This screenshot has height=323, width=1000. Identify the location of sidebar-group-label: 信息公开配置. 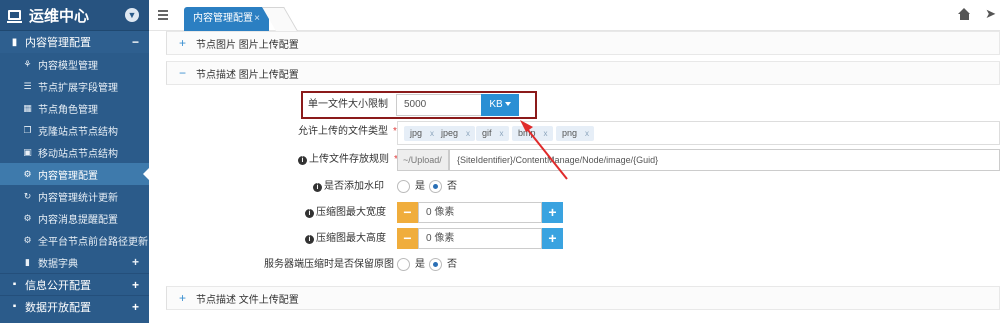
(58, 285).